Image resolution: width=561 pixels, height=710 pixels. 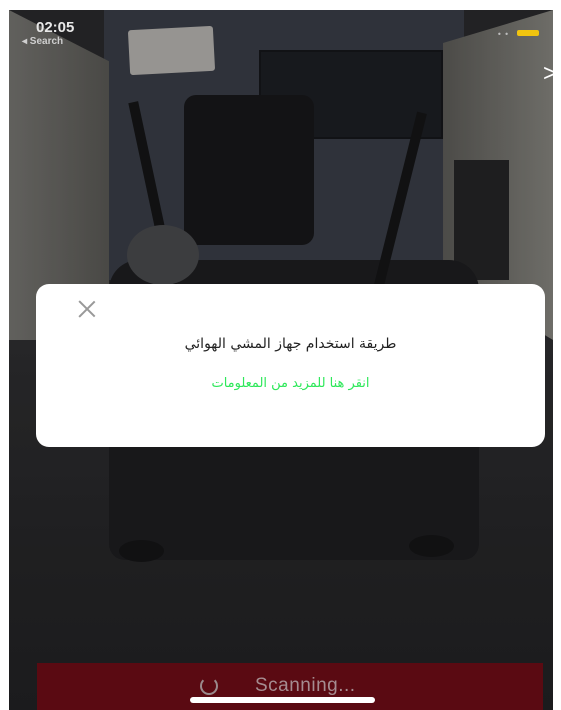 I want to click on battery-icon, so click(x=528, y=33).